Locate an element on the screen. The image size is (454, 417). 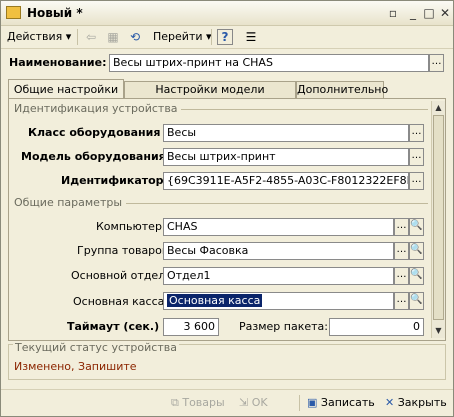
close-button: ✕ Закрыть is located at coordinates (416, 403).